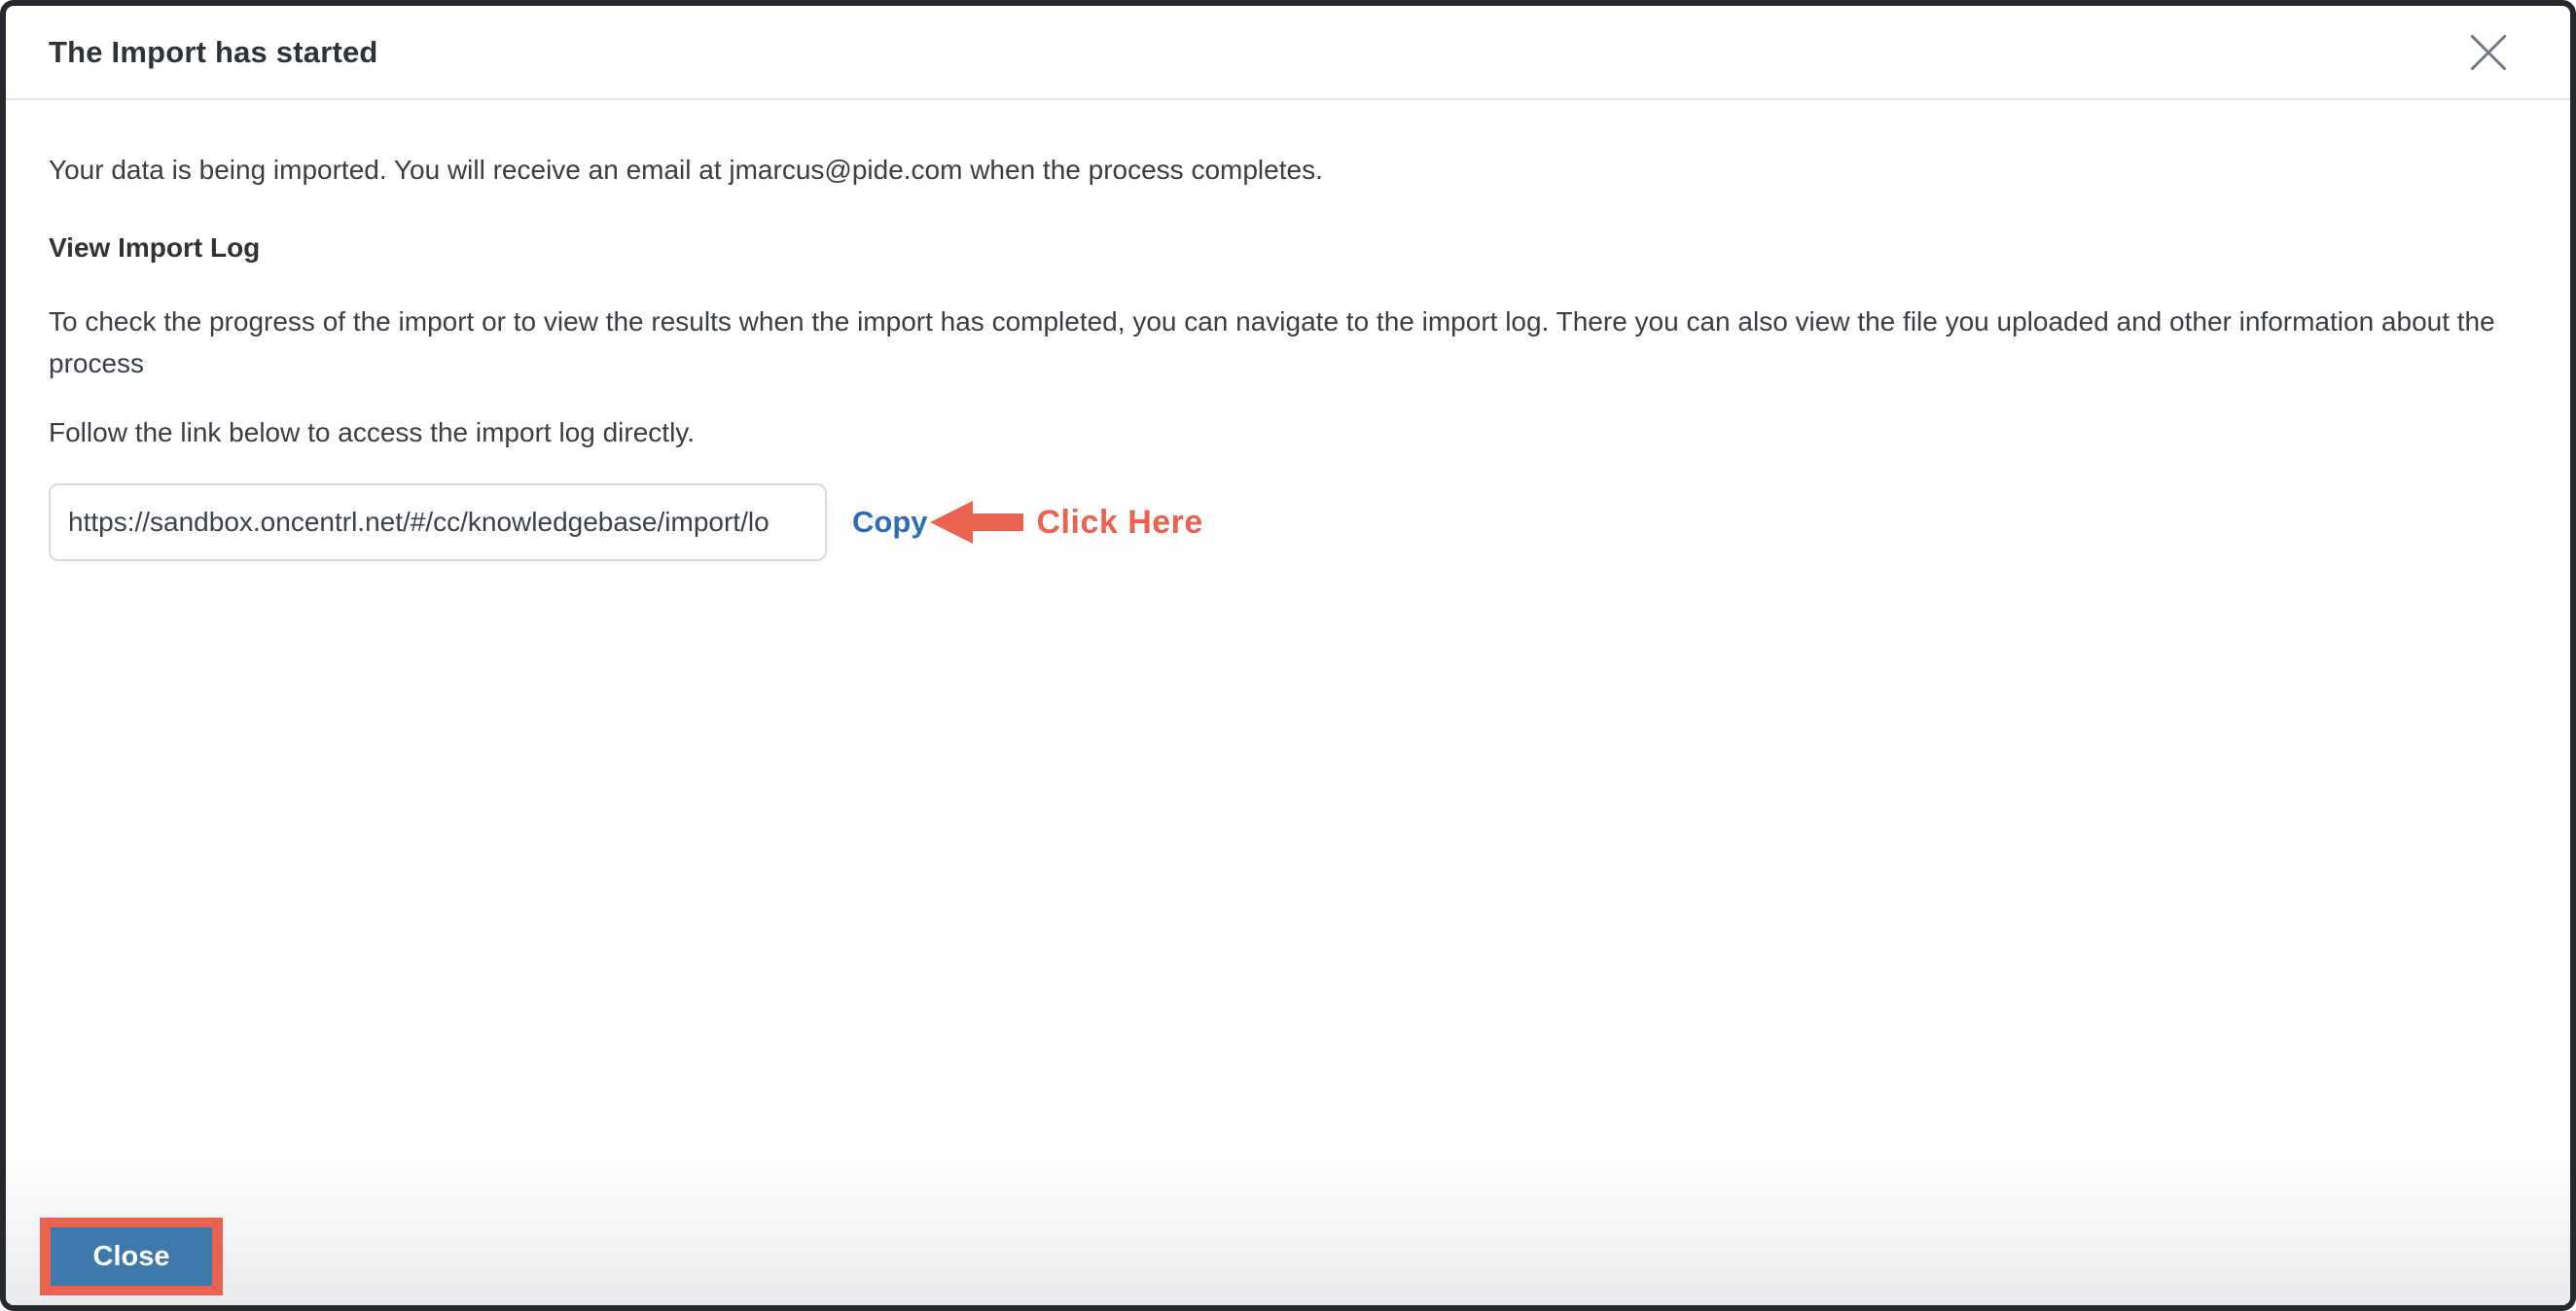 This screenshot has height=1311, width=2576. What do you see at coordinates (213, 51) in the screenshot?
I see `modal-title: The Import has started` at bounding box center [213, 51].